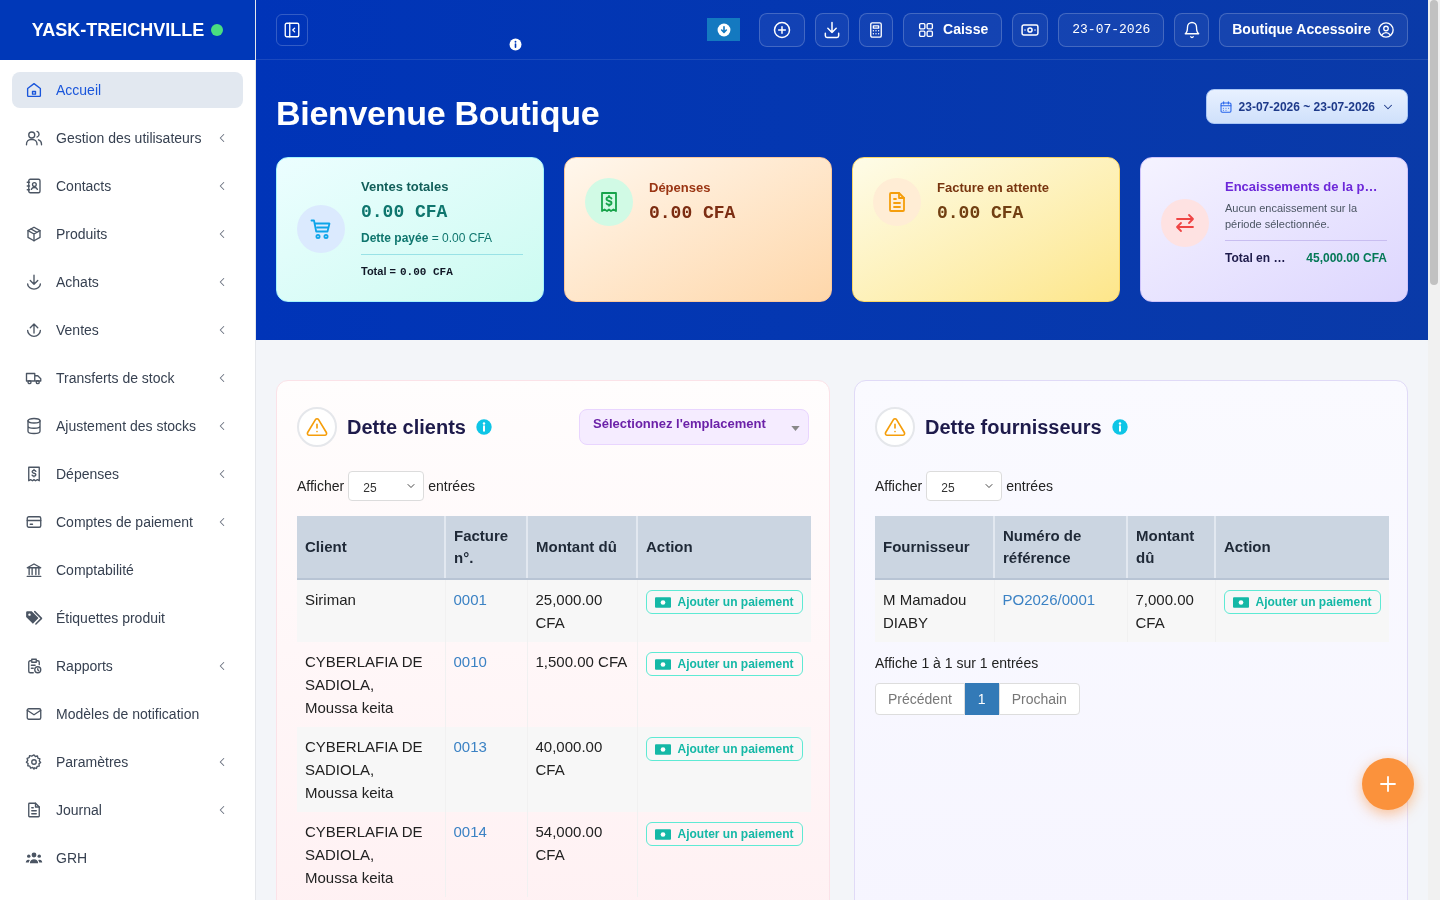  I want to click on sidebar-toggle-button, so click(292, 29).